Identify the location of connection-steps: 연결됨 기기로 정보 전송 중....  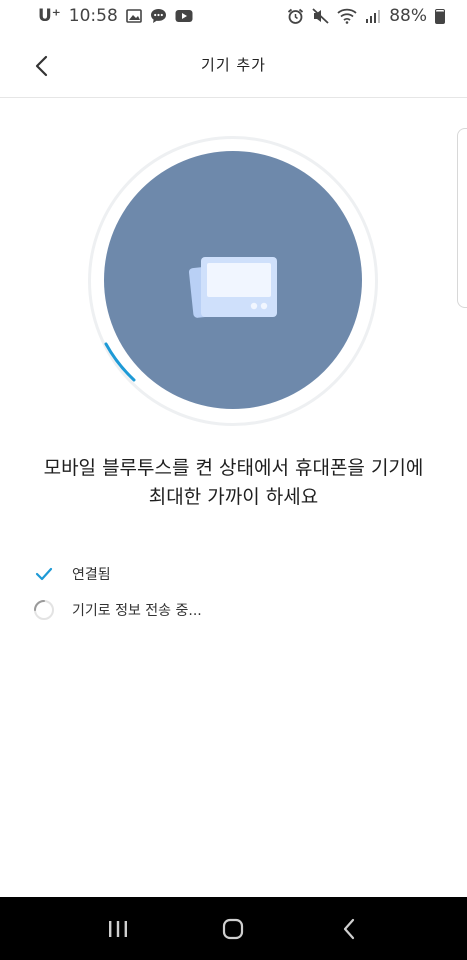
(232, 592).